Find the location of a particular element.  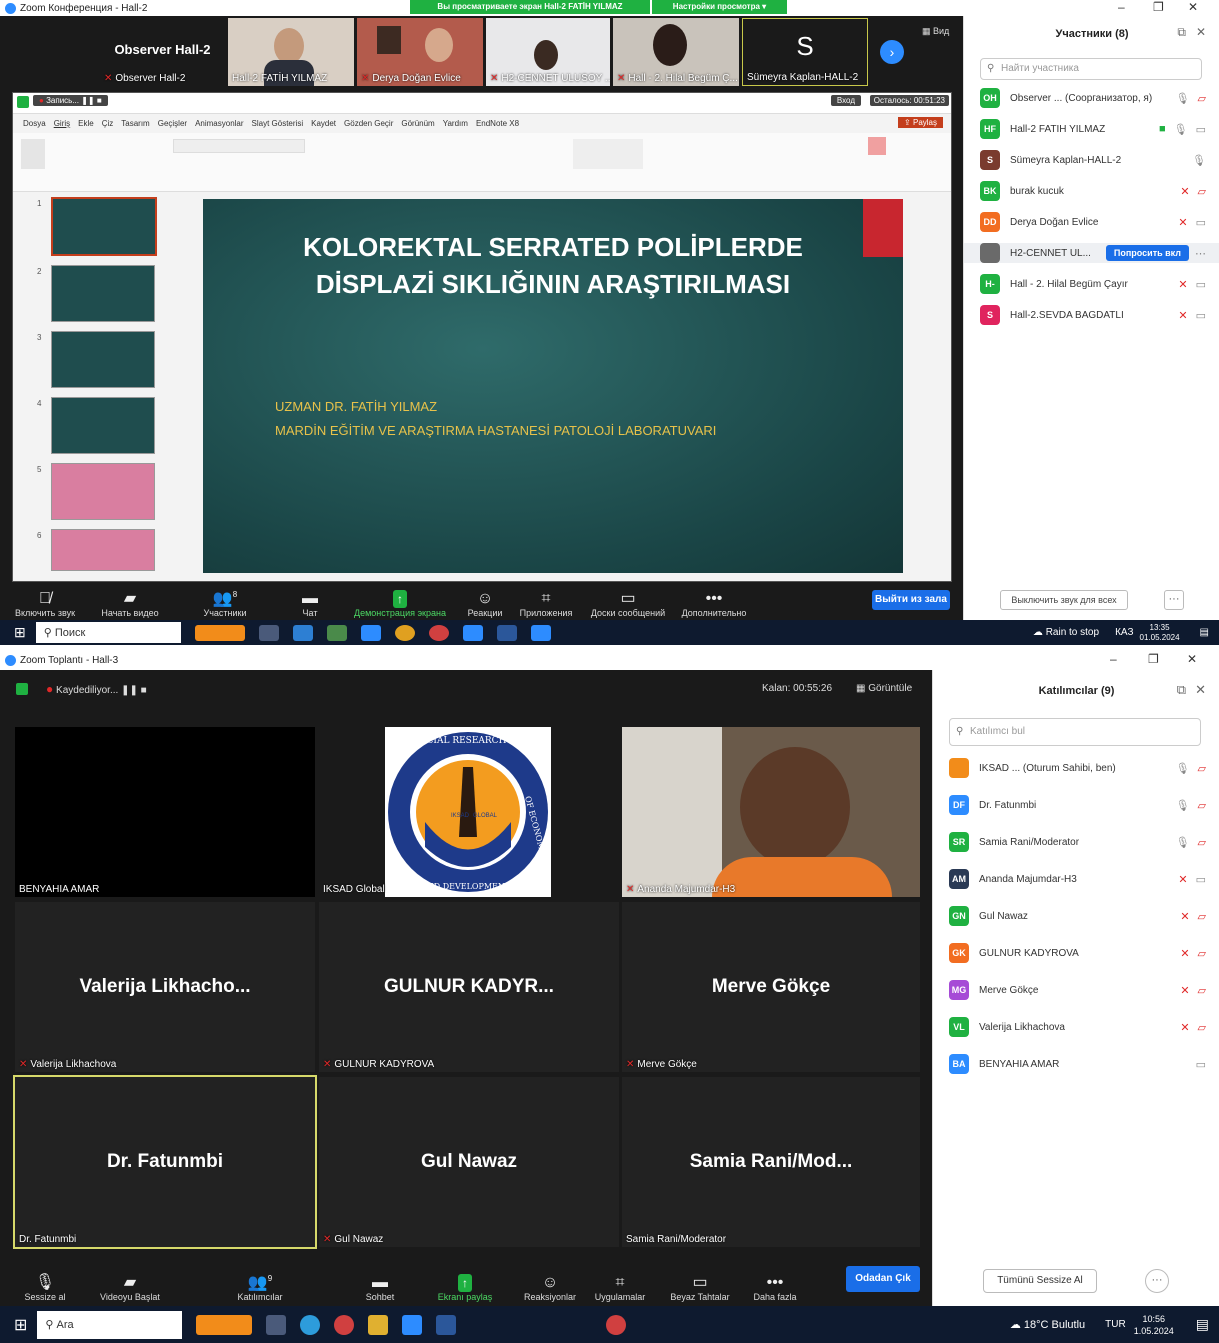

start-video-button: ▰ Videoyu Başlat is located at coordinates (130, 1280).